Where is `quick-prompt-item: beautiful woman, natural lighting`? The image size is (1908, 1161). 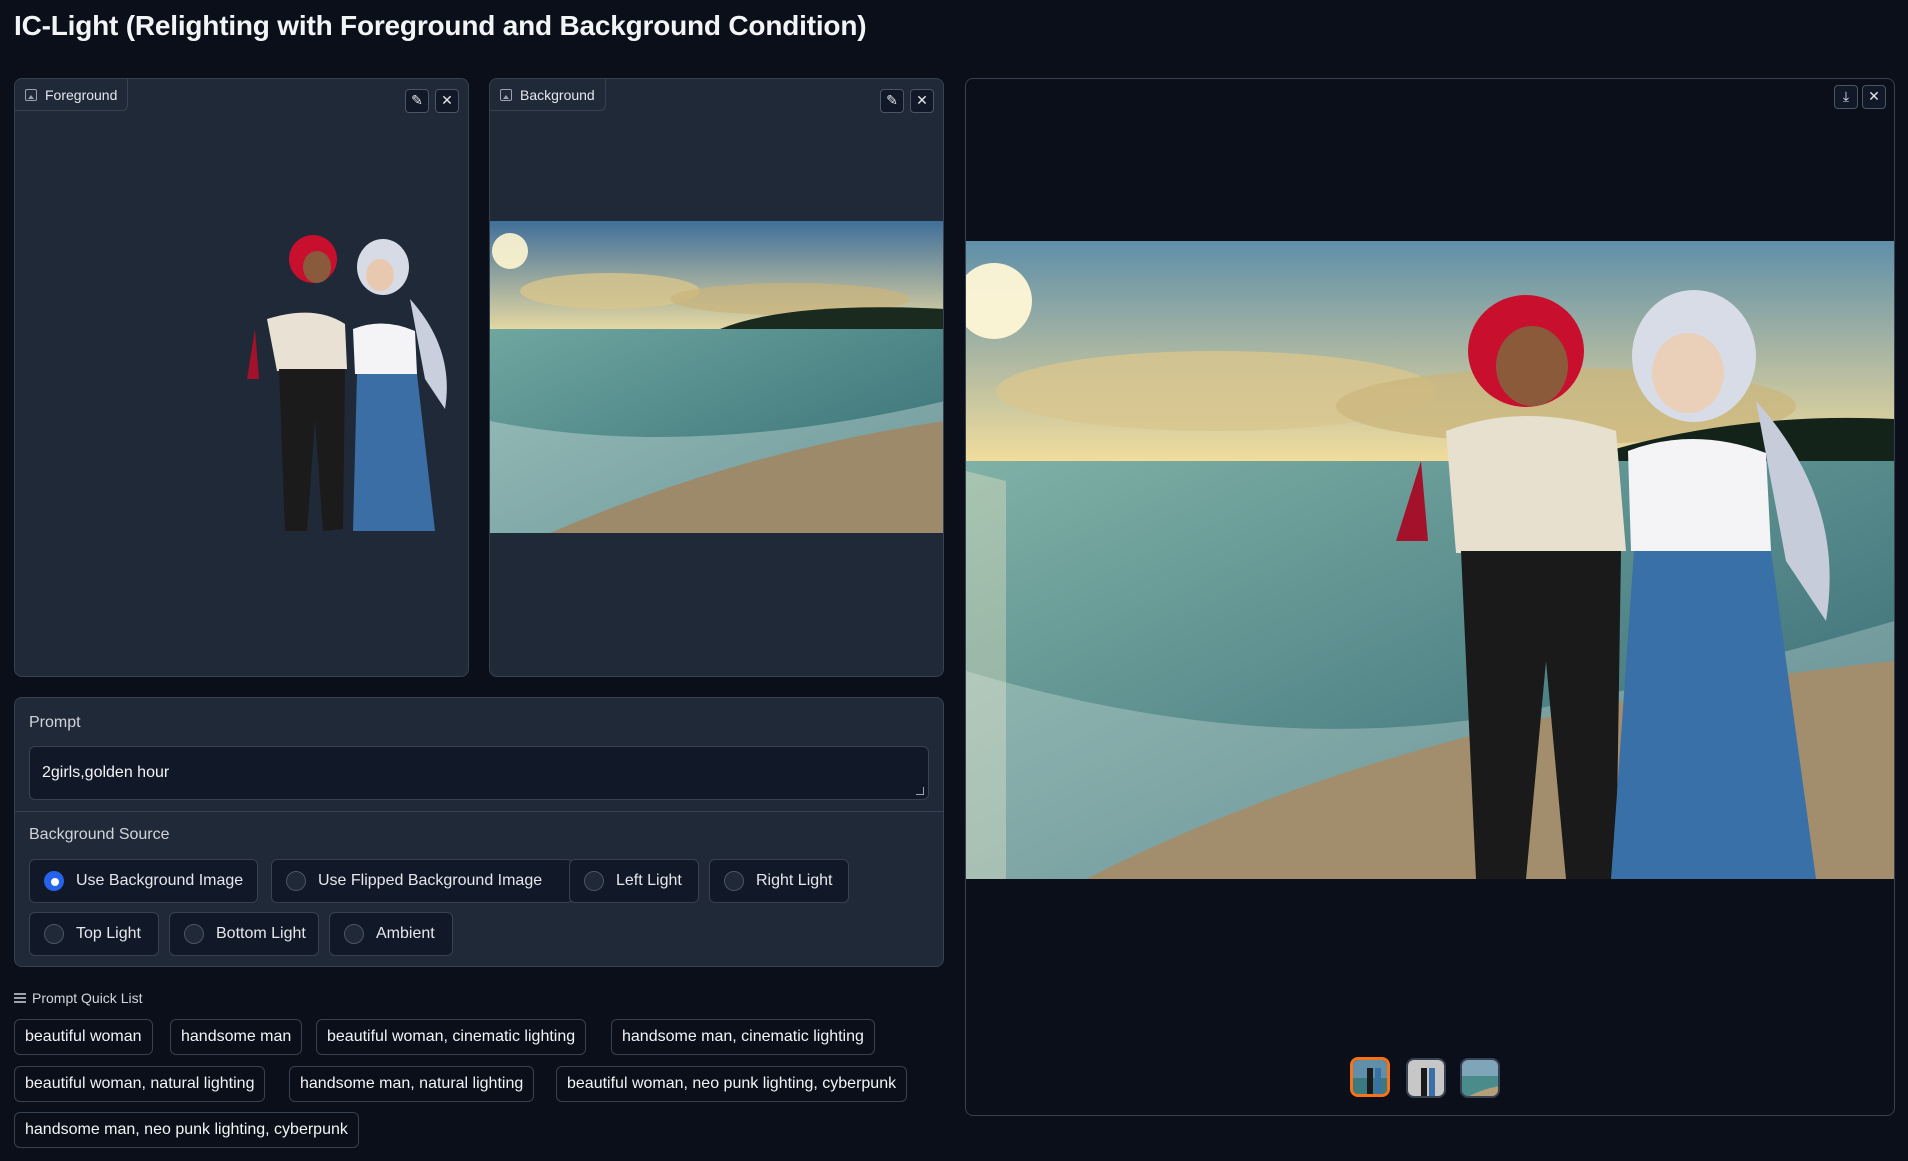
quick-prompt-item: beautiful woman, natural lighting is located at coordinates (140, 1084).